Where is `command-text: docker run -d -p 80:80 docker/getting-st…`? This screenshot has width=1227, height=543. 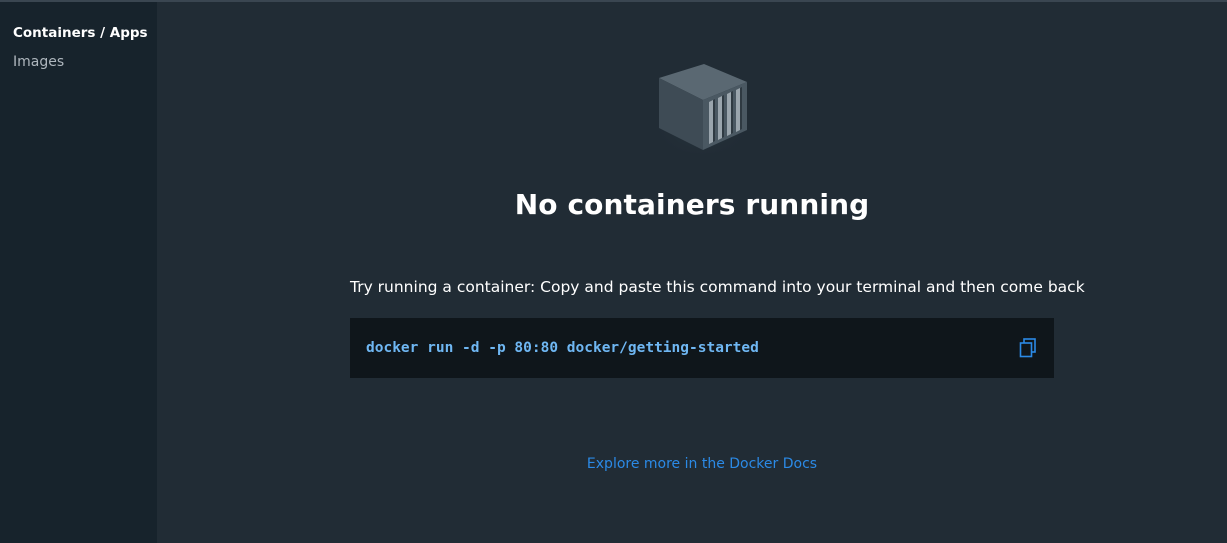 command-text: docker run -d -p 80:80 docker/getting-st… is located at coordinates (692, 348).